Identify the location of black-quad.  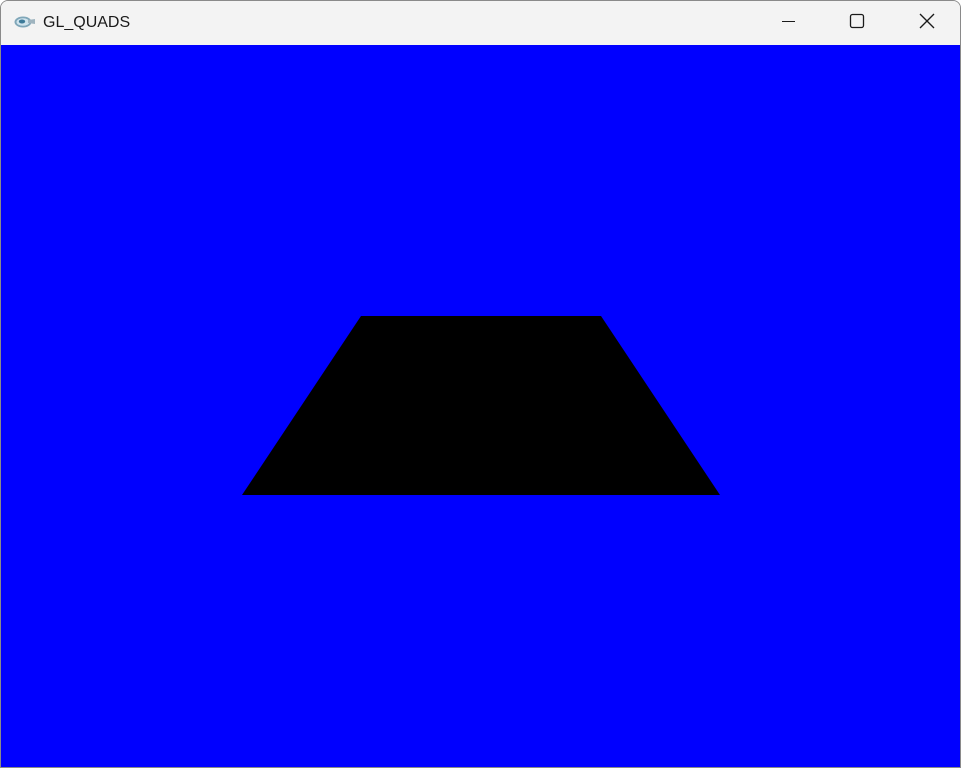
(481, 405).